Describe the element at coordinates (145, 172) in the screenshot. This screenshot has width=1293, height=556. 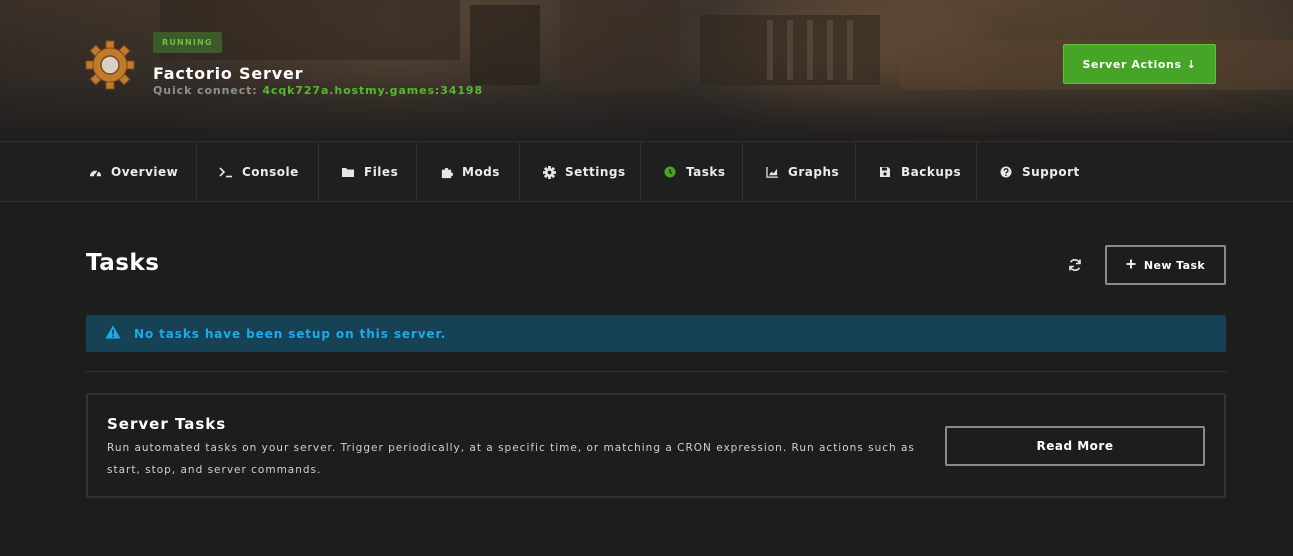
I see `nav-label: Overview` at that location.